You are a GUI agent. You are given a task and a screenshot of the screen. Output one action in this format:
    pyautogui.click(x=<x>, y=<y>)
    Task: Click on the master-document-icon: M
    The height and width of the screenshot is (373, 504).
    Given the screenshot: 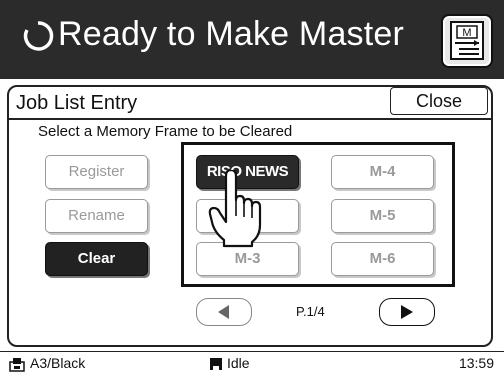 What is the action you would take?
    pyautogui.click(x=467, y=40)
    